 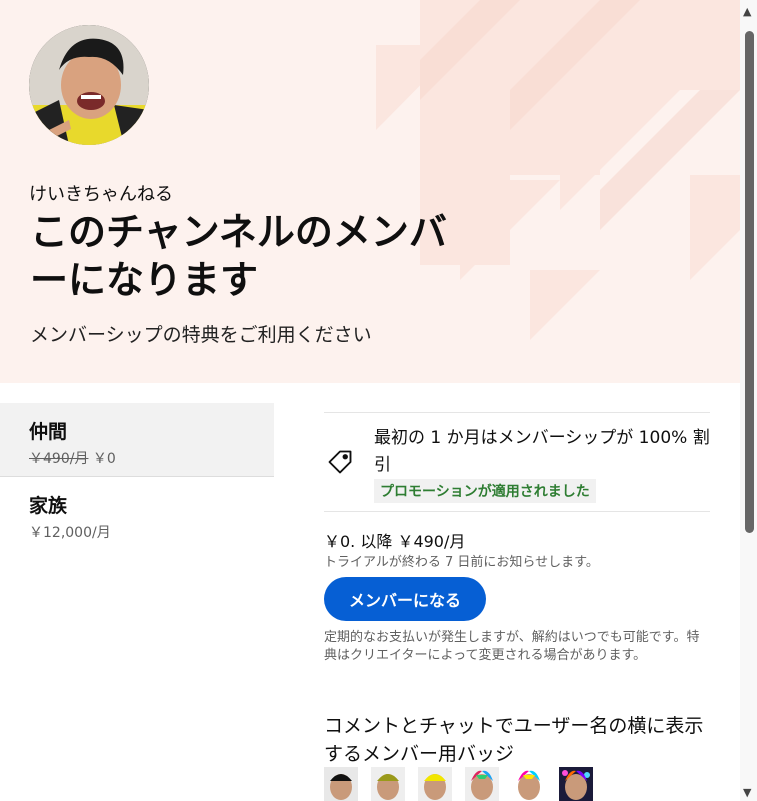 What do you see at coordinates (747, 792) in the screenshot?
I see `scroll-down-arrow-icon: ▼` at bounding box center [747, 792].